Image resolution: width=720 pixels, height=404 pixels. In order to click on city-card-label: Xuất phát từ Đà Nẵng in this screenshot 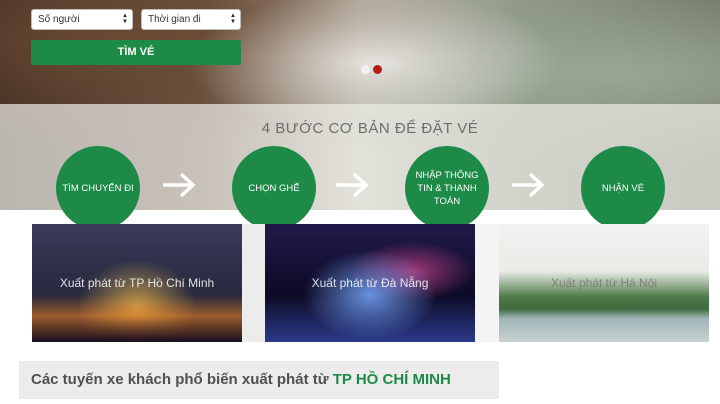, I will do `click(370, 283)`.